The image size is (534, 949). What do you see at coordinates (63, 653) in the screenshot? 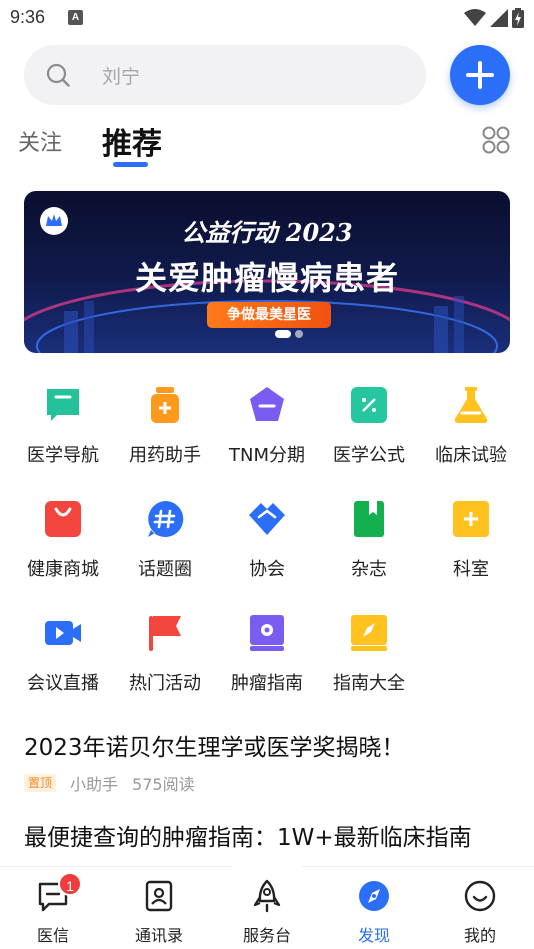
I see `grid-item-conference-live: 会议直播` at bounding box center [63, 653].